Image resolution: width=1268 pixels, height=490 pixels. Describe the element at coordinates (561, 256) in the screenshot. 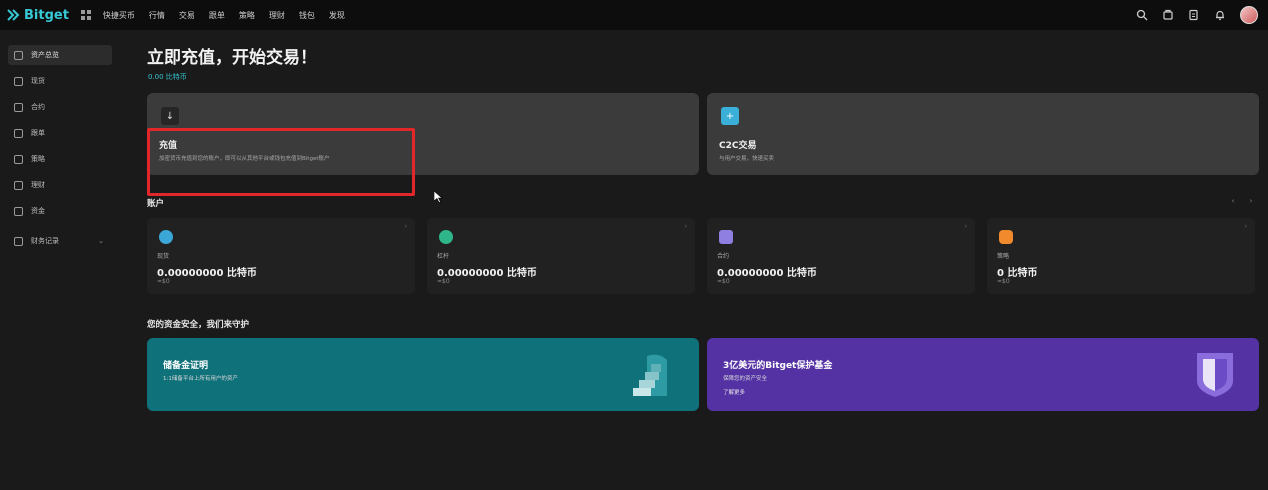

I see `account-card-margin: › 杠杆 0.00000000 比特币 ≈$0` at that location.